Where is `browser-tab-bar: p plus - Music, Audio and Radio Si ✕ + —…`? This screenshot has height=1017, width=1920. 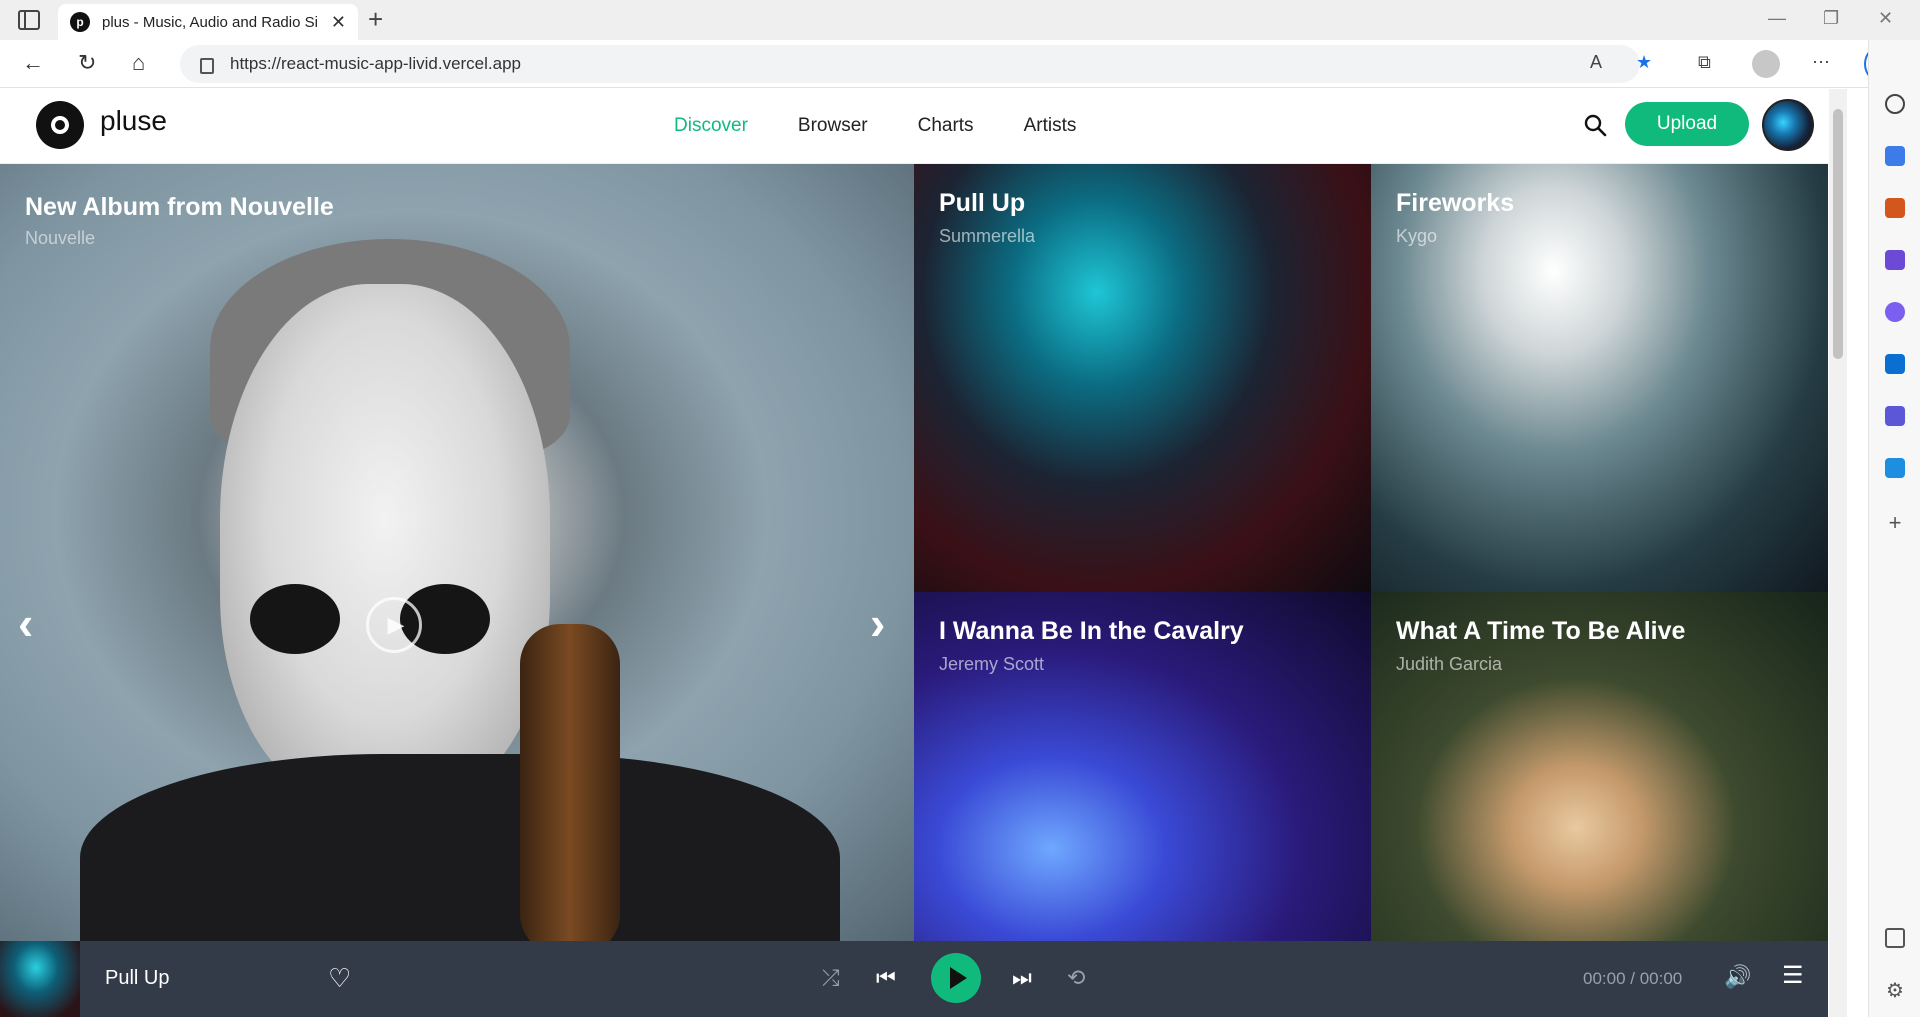 browser-tab-bar: p plus - Music, Audio and Radio Si ✕ + —… is located at coordinates (960, 20).